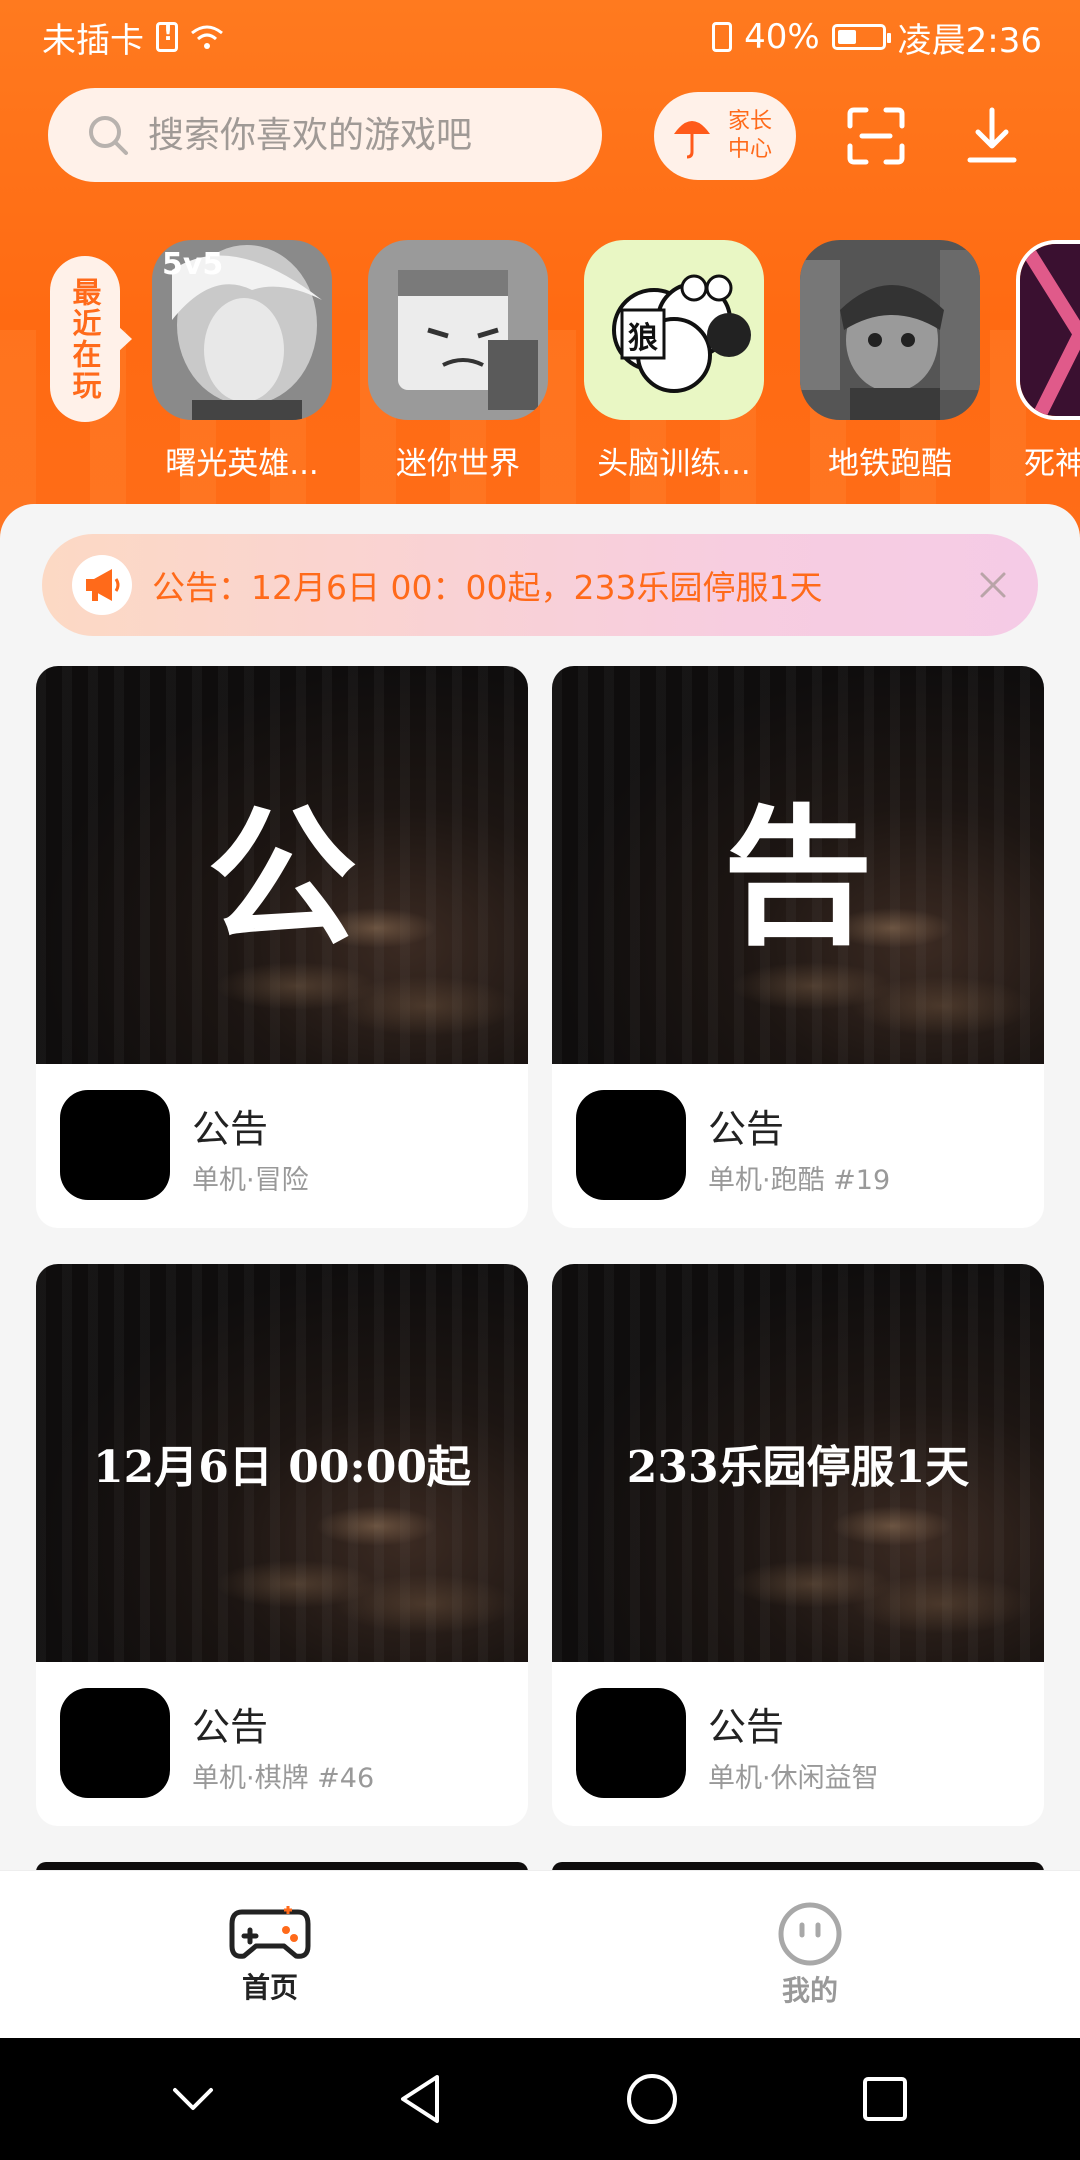 The height and width of the screenshot is (2160, 1080). I want to click on card-subtitle: 单机·跑酷 #19, so click(799, 1180).